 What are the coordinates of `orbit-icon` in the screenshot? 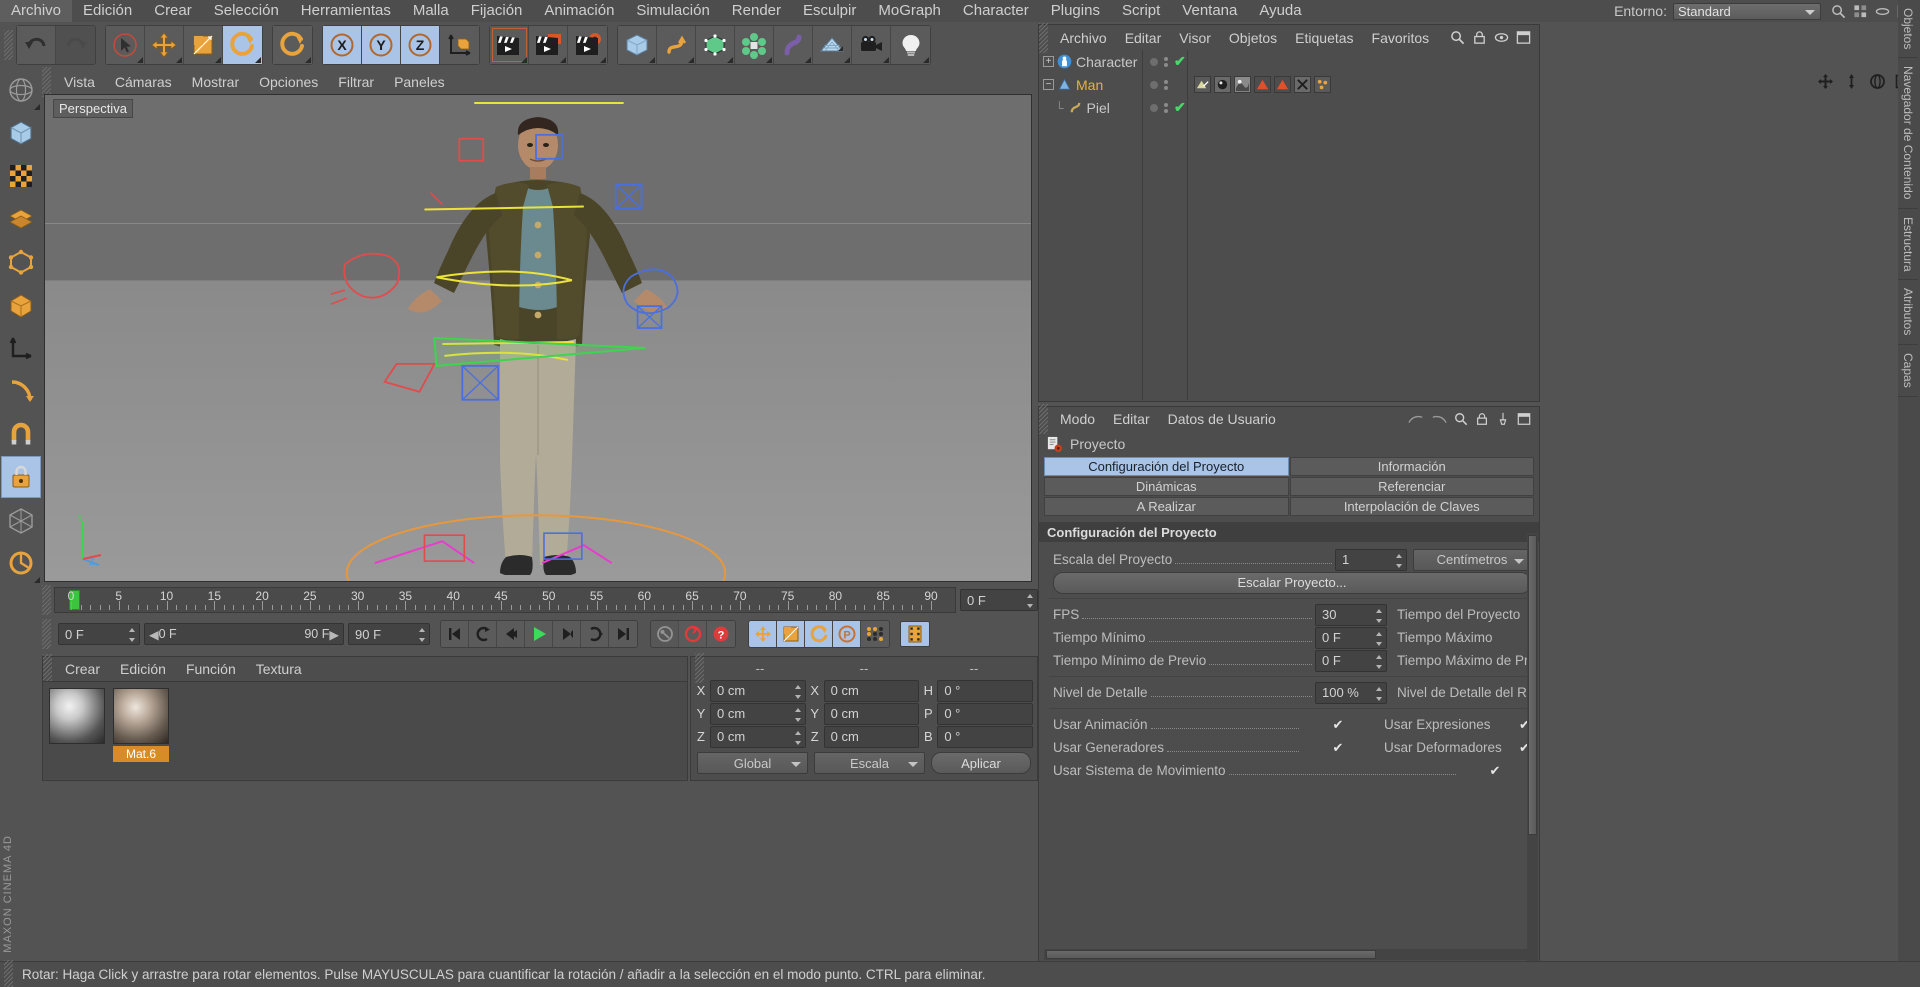 It's located at (1877, 81).